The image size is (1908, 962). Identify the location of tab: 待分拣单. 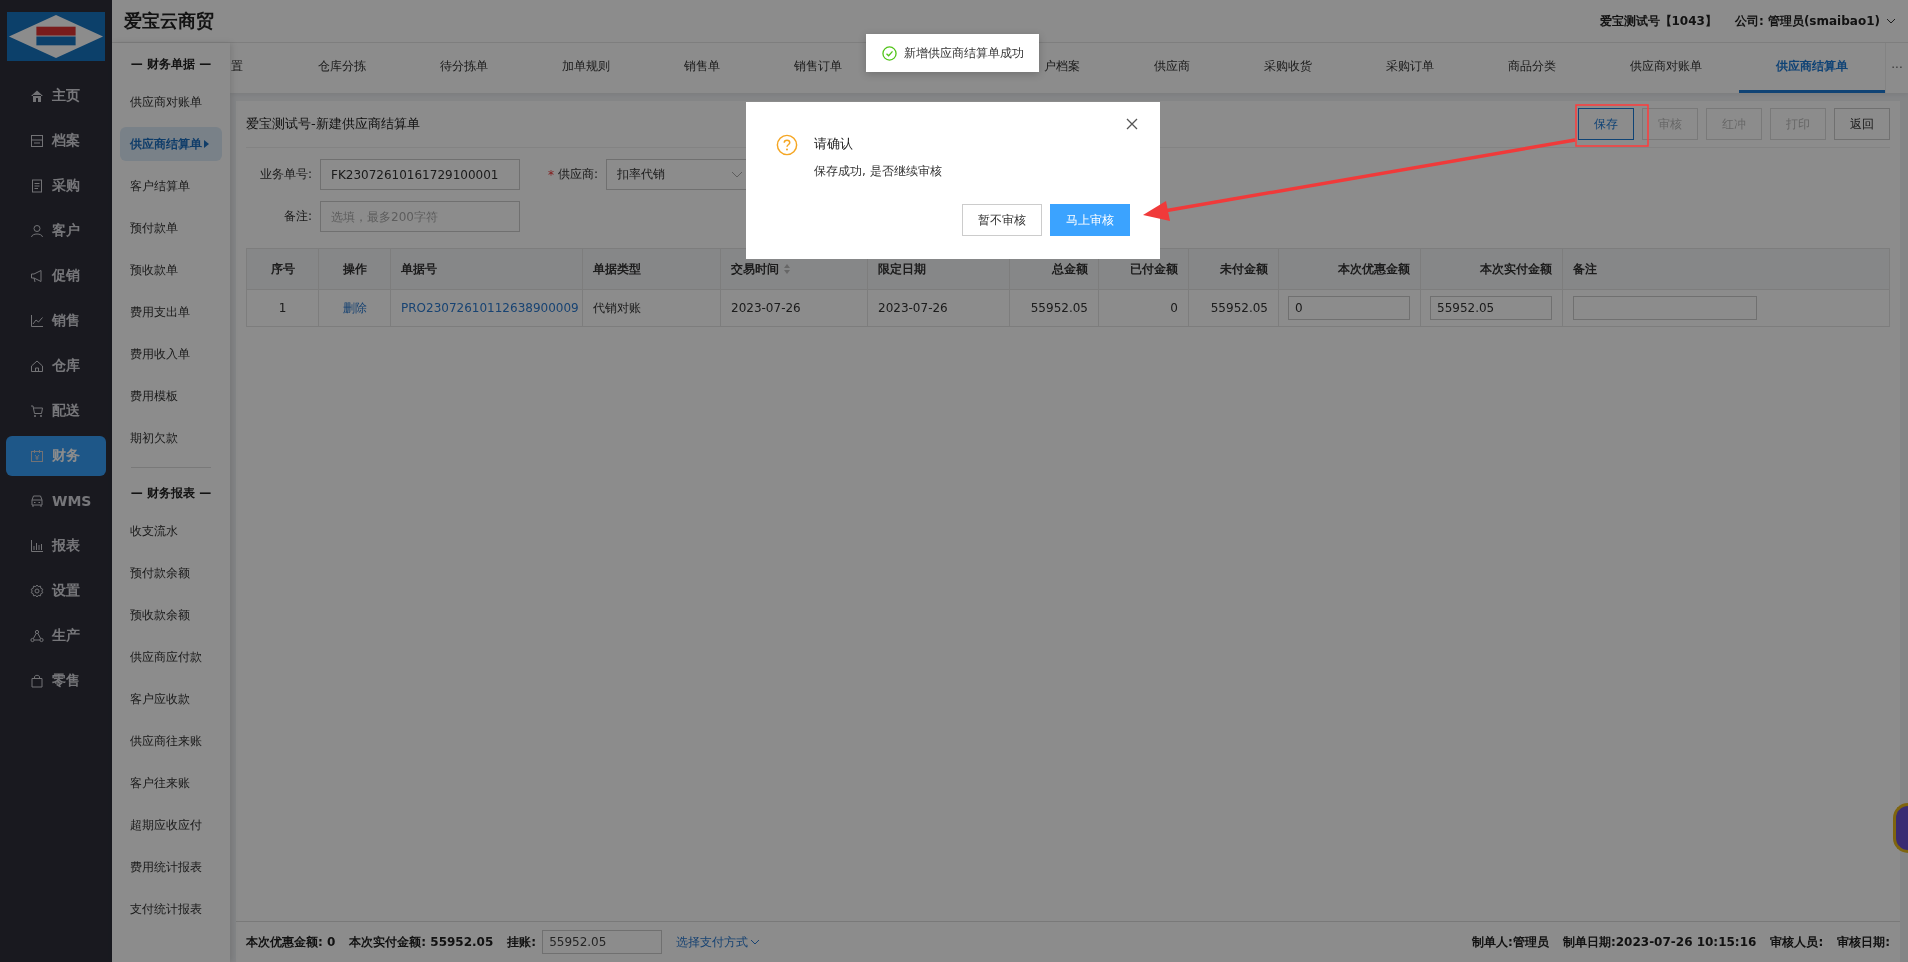
(464, 68).